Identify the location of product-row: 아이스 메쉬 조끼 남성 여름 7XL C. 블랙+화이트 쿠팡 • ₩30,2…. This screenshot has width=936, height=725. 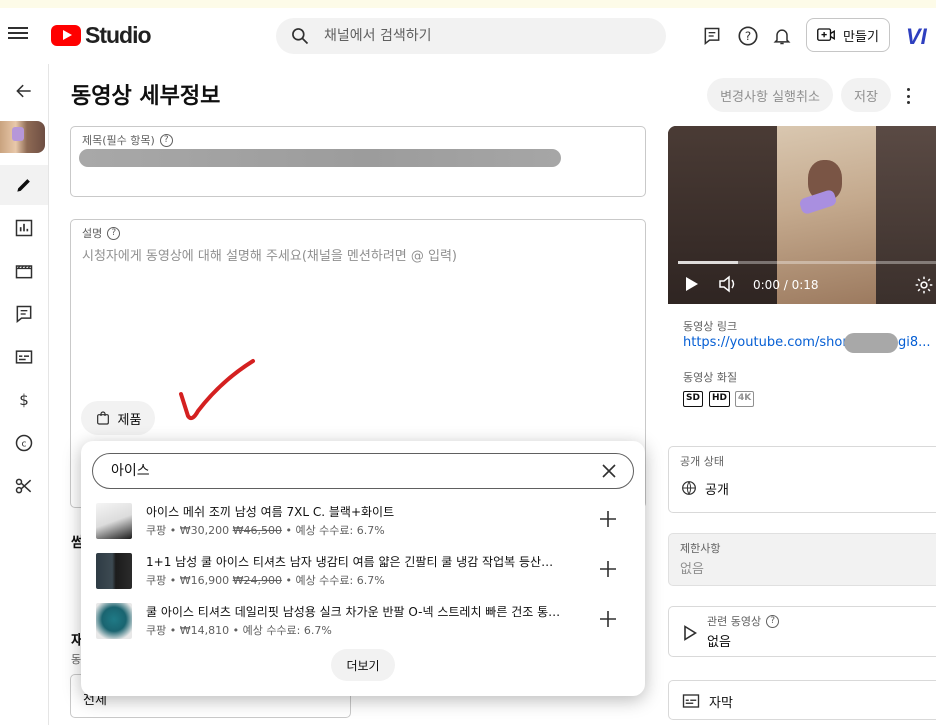
(363, 523).